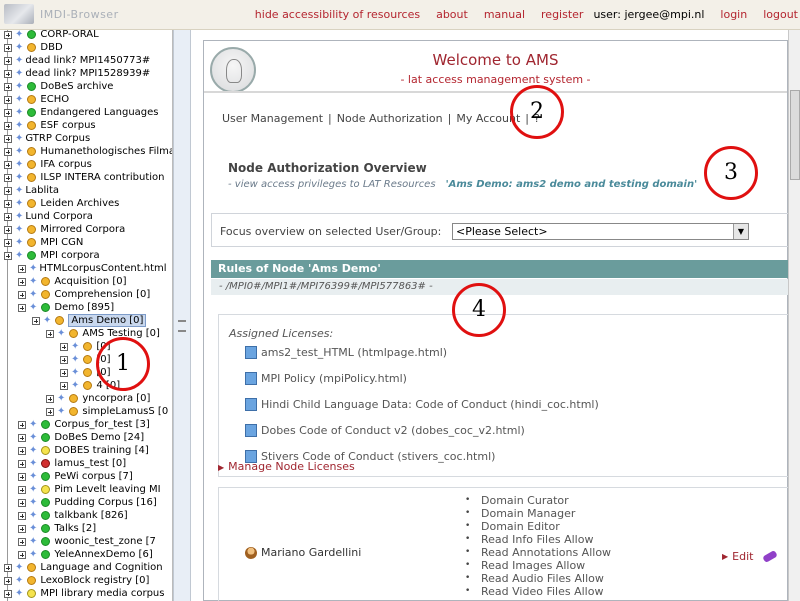 The image size is (800, 601). What do you see at coordinates (33, 47) in the screenshot?
I see `tree-node: ✦ DBD` at bounding box center [33, 47].